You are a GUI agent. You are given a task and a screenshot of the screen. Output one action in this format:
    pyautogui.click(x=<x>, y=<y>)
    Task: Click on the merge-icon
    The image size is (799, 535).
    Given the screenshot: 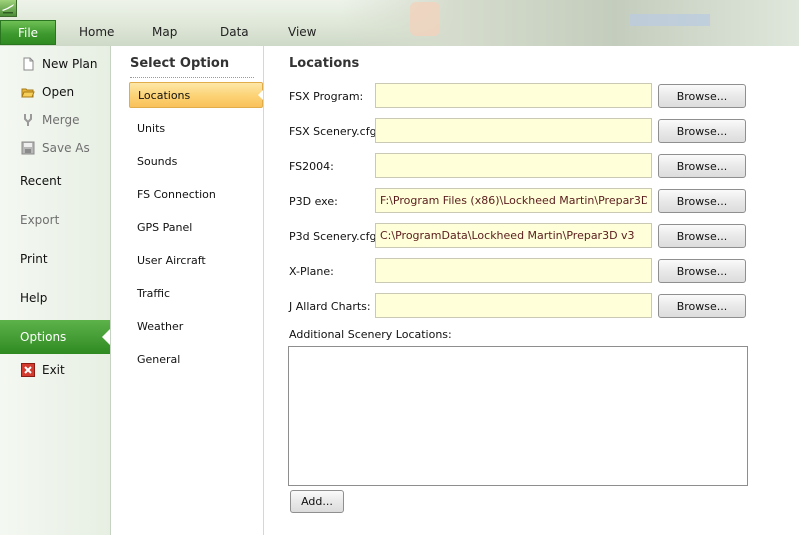 What is the action you would take?
    pyautogui.click(x=28, y=120)
    